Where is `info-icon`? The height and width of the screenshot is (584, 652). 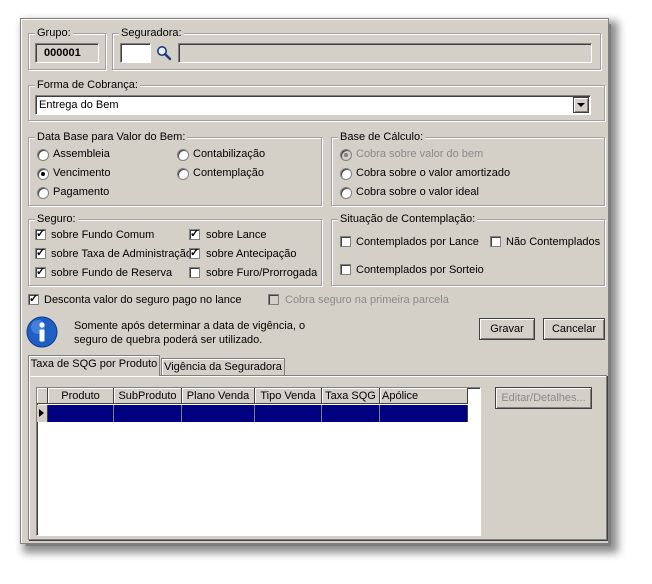
info-icon is located at coordinates (42, 332).